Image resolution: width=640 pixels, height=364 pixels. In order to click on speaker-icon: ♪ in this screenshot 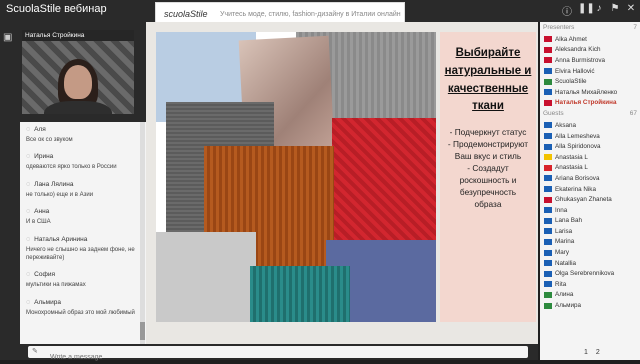, I will do `click(599, 10)`.